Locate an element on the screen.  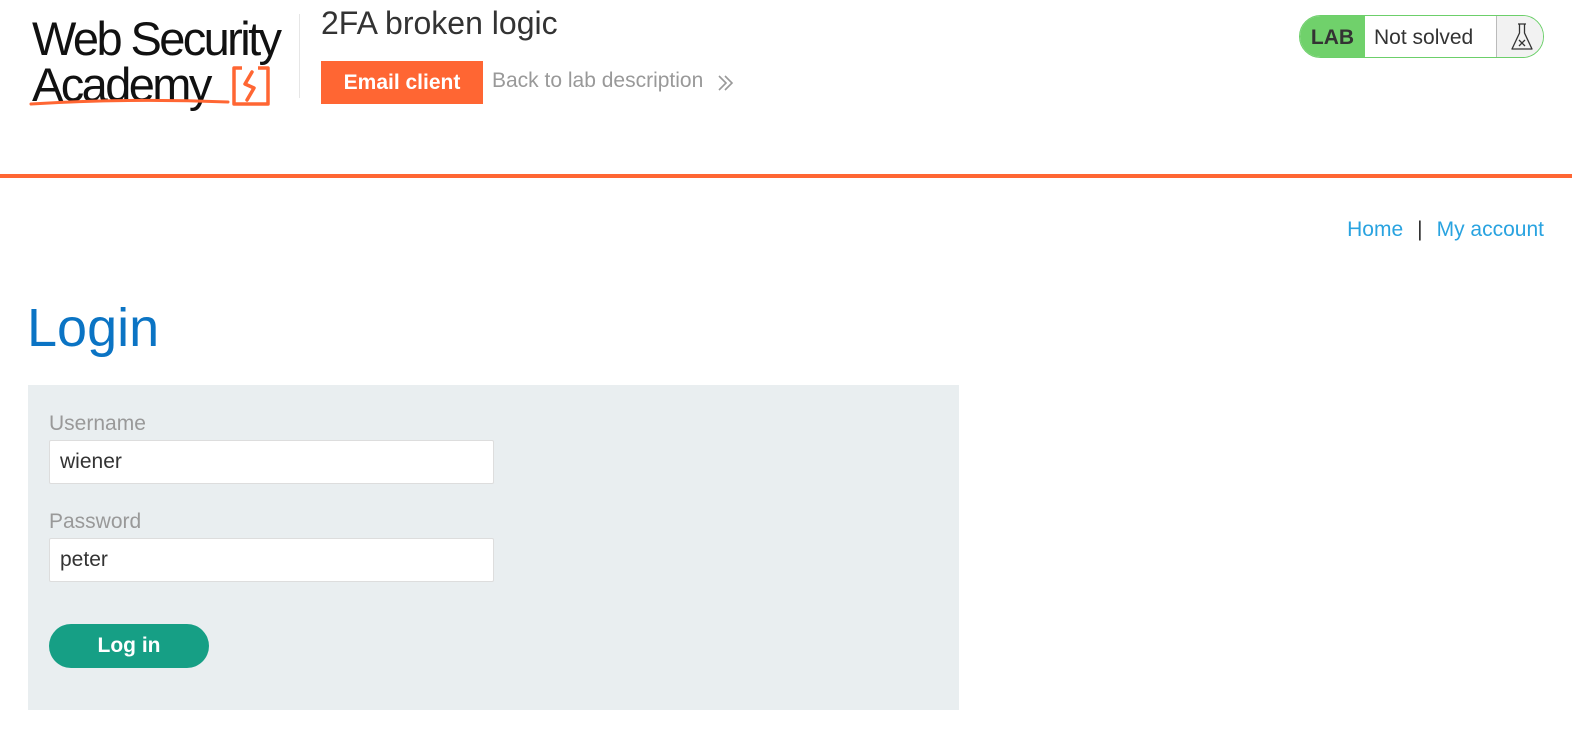
password-label: Password is located at coordinates (95, 521).